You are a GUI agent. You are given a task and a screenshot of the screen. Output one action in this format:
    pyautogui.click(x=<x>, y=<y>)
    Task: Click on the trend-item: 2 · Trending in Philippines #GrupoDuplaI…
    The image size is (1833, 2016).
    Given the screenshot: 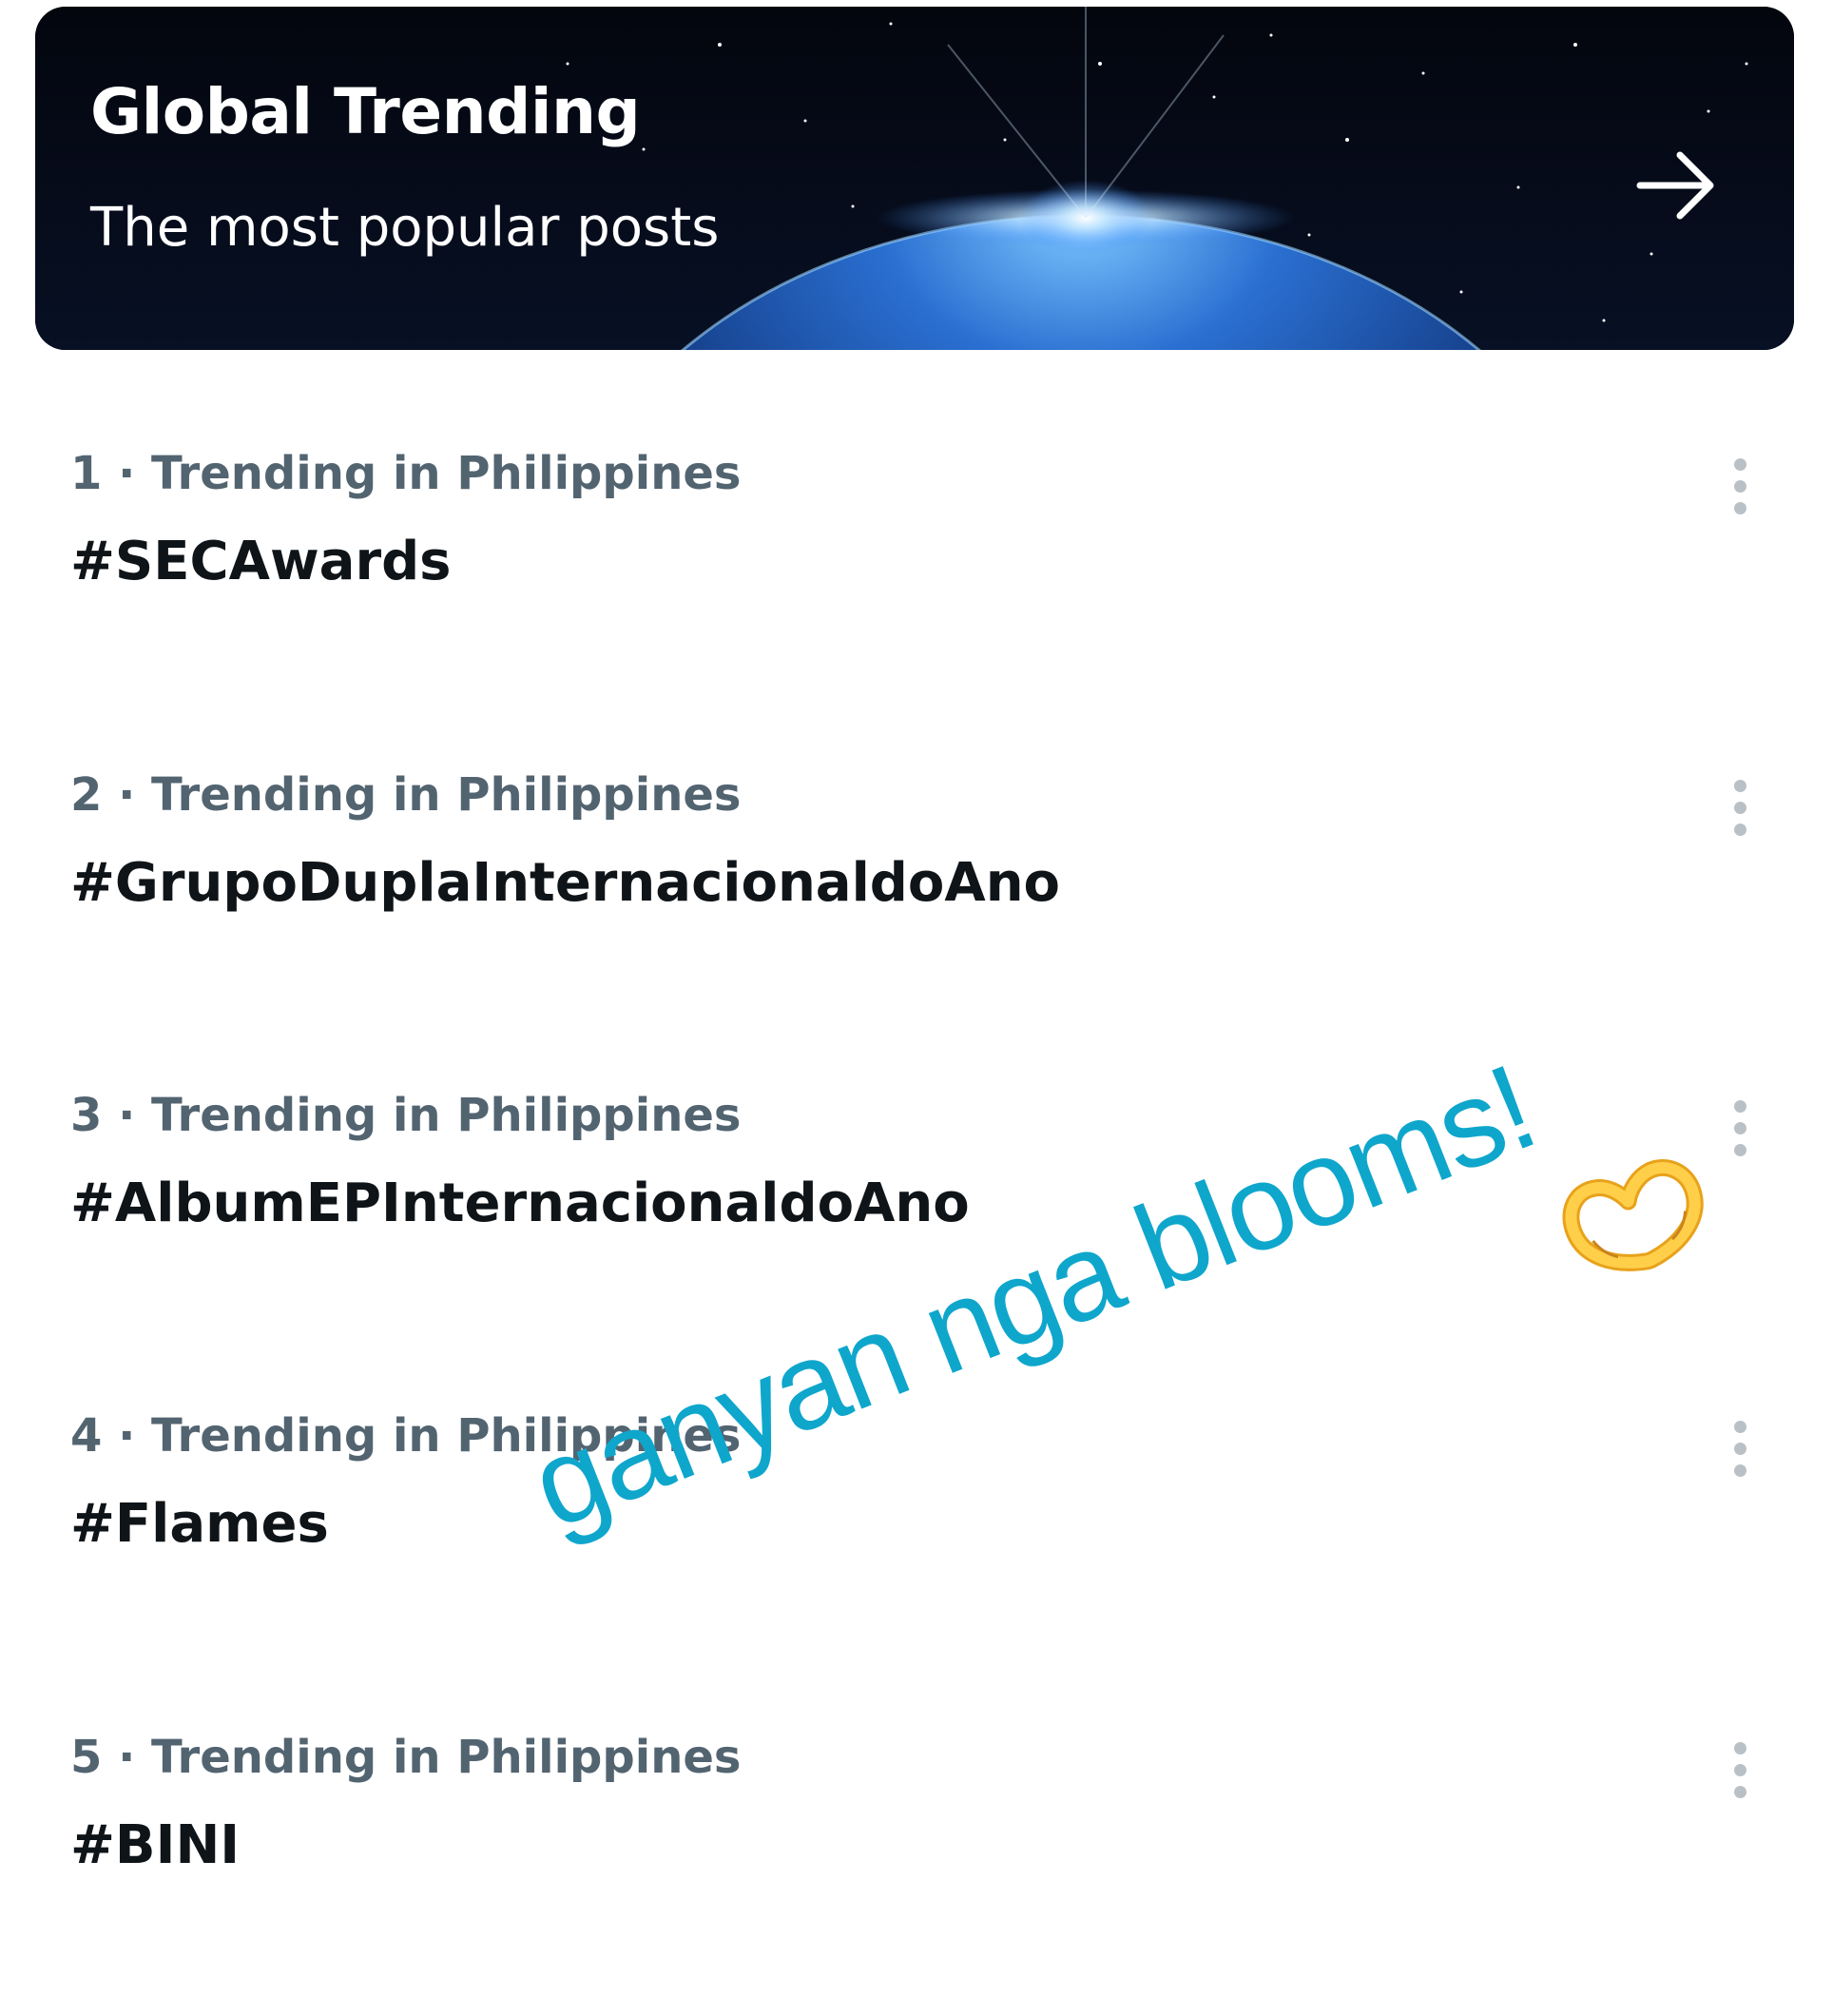 What is the action you would take?
    pyautogui.click(x=917, y=911)
    